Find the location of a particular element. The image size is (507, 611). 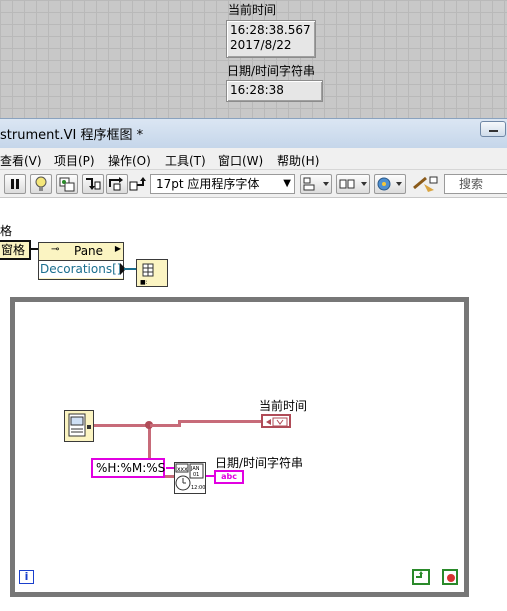

lightbulb-icon is located at coordinates (41, 183).